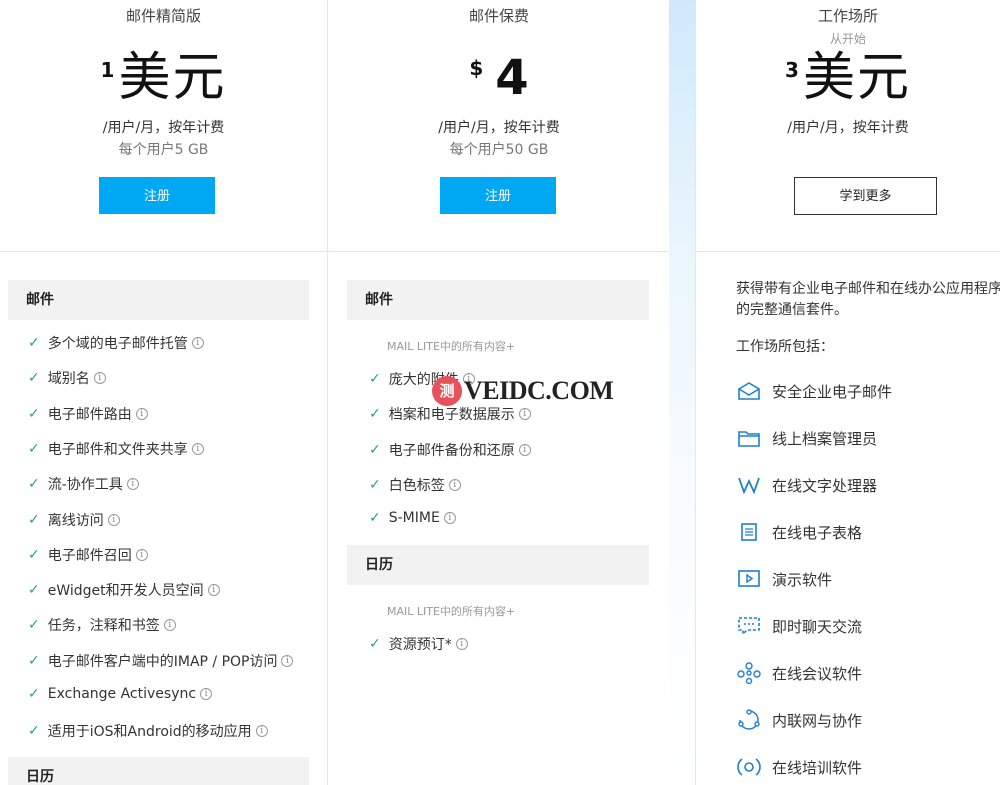  I want to click on plan-subtitle: 从开始, so click(847, 39).